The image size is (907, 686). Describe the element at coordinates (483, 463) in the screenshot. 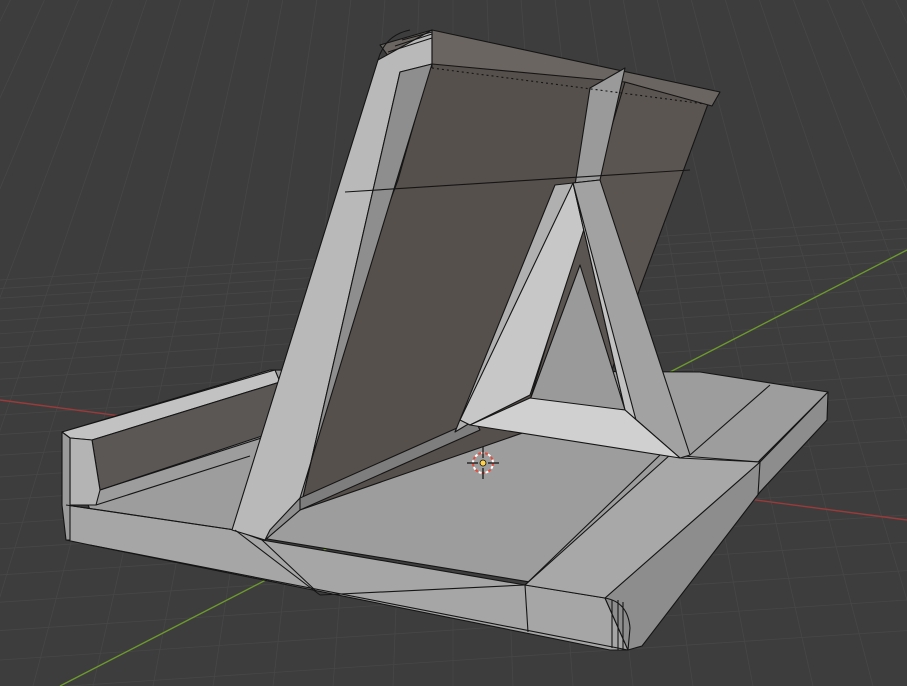

I see `origin-point` at that location.